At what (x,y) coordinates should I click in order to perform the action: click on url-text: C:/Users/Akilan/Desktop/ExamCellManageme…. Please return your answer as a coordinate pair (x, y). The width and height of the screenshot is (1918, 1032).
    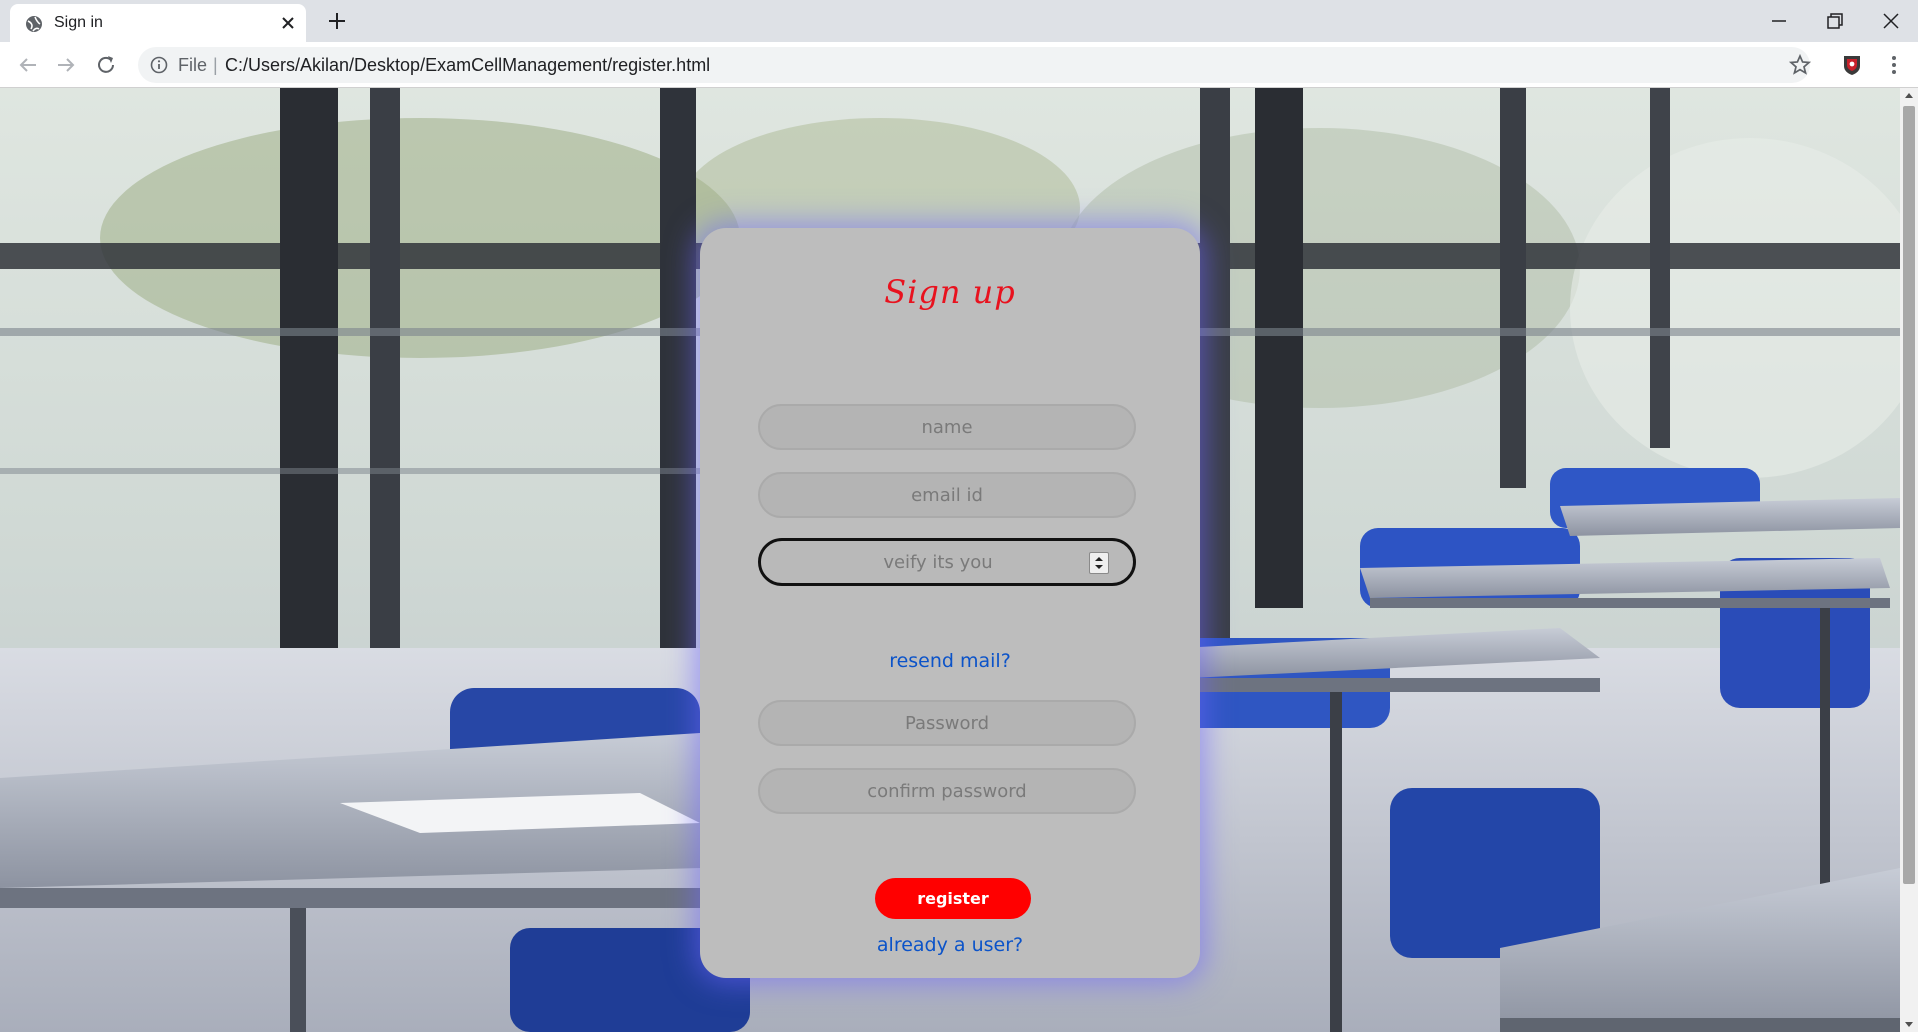
    Looking at the image, I should click on (467, 65).